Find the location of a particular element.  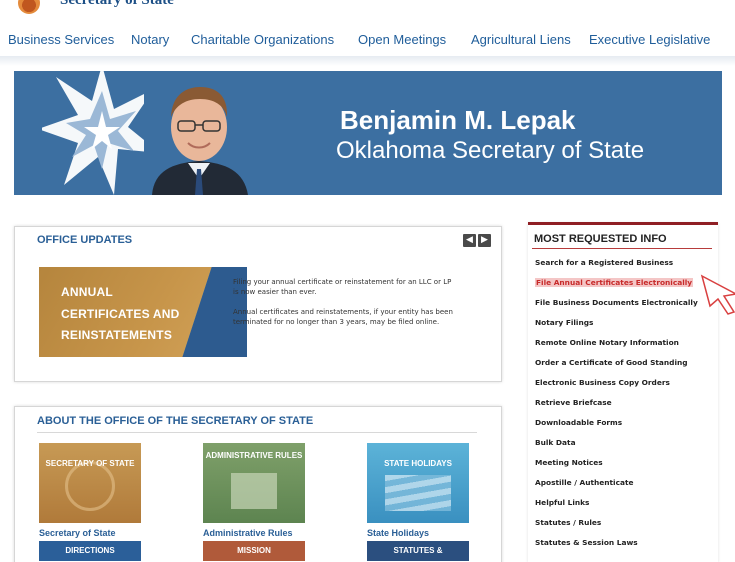

nav-agricultural-liens: Agricultural Liens is located at coordinates (521, 39).